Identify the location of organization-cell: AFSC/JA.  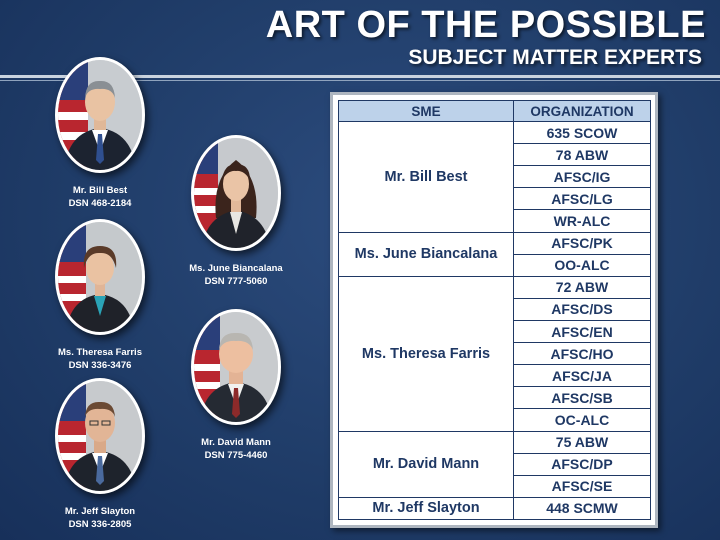
(582, 376).